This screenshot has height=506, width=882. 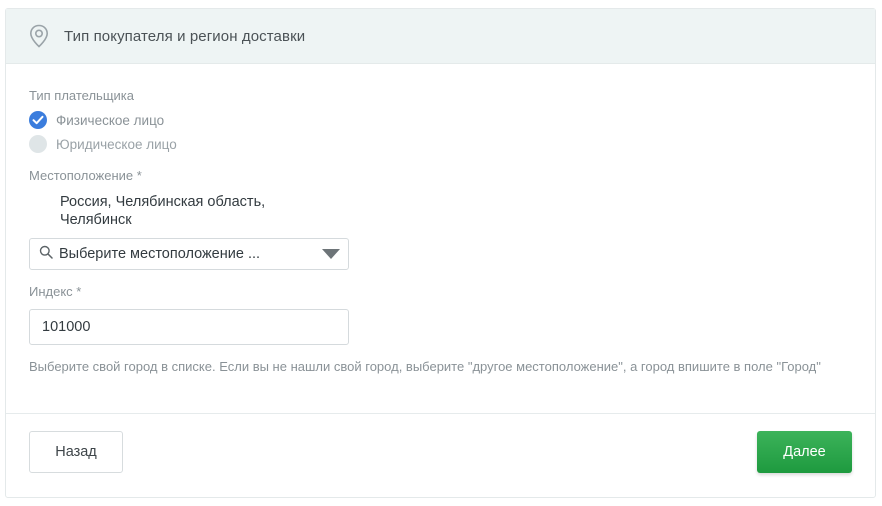 I want to click on footer-divider, so click(x=440, y=413).